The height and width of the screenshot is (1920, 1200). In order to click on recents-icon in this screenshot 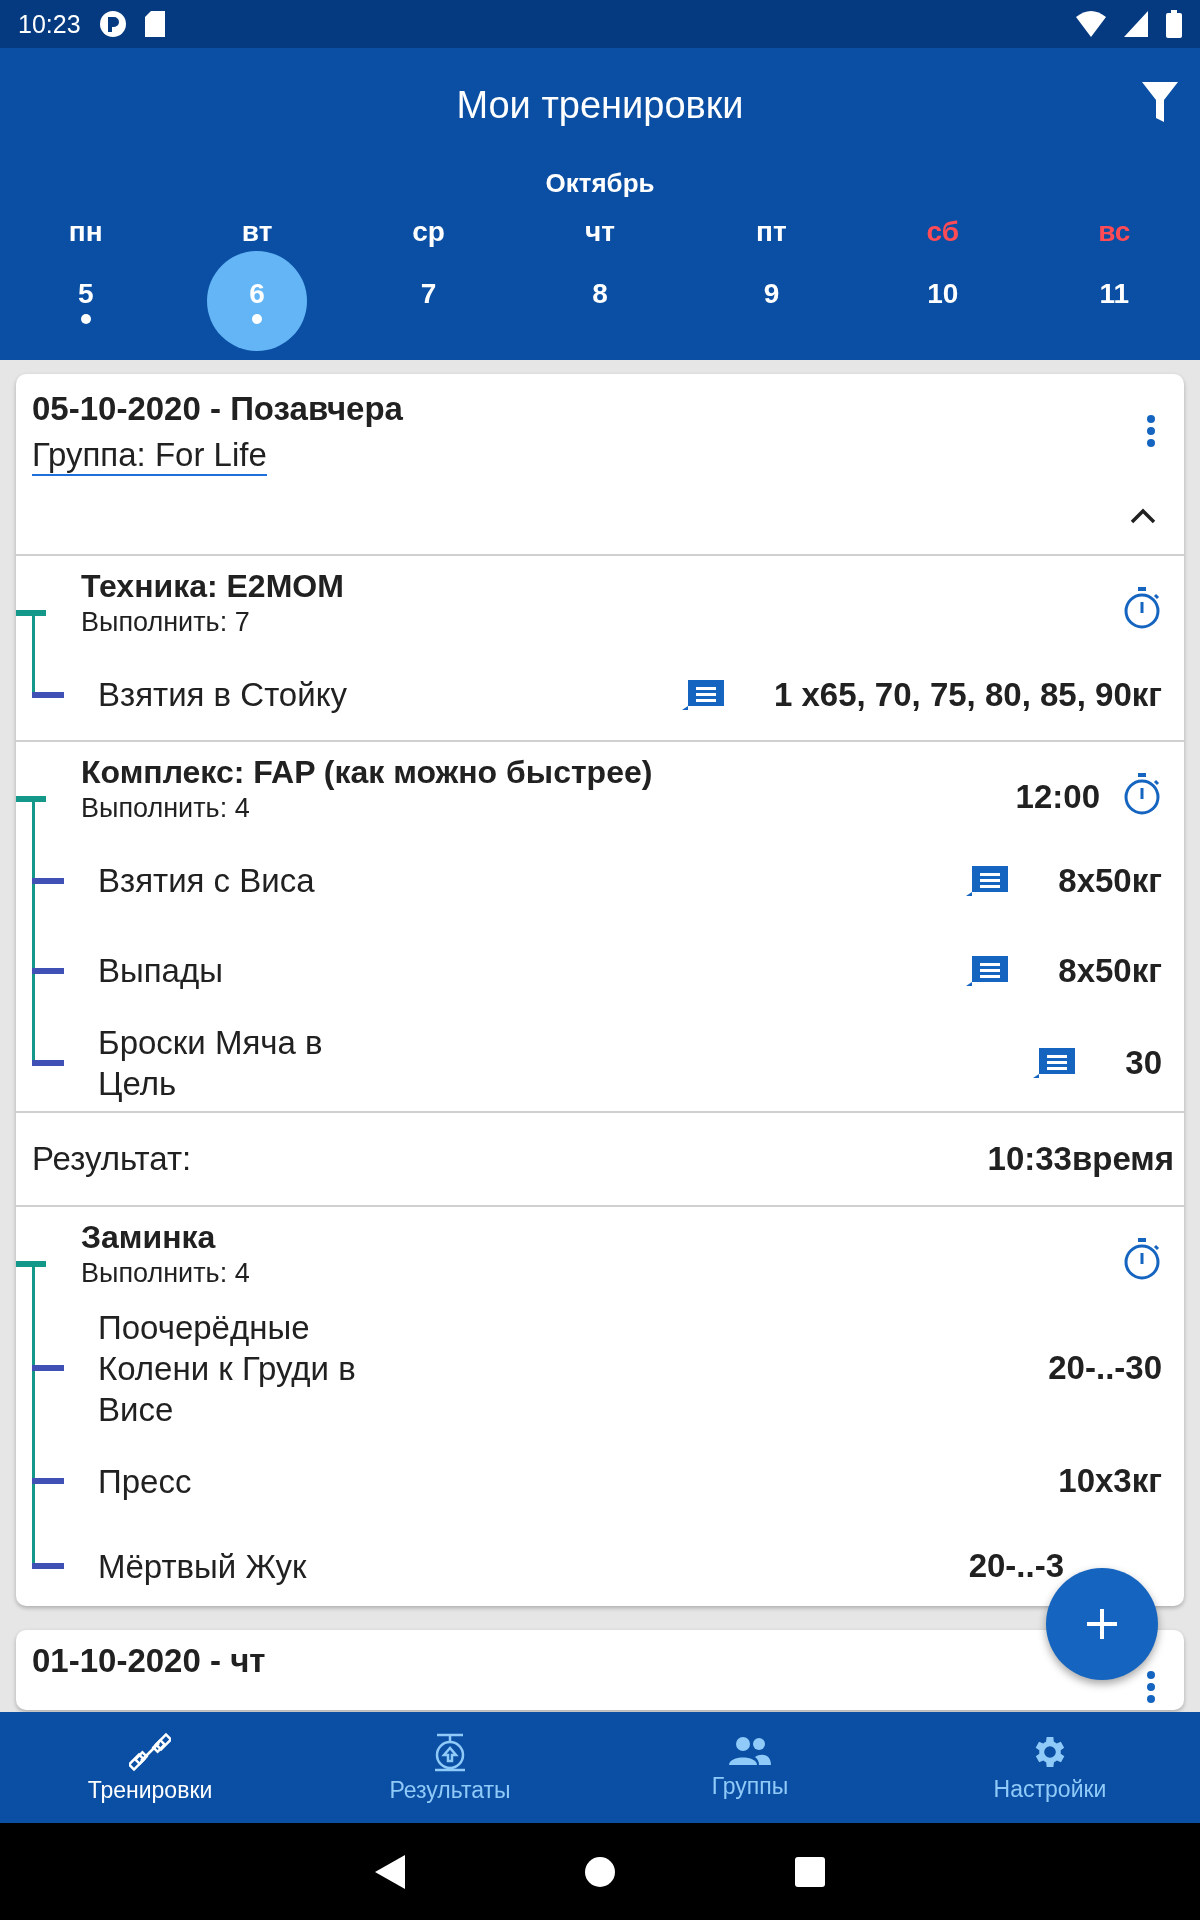, I will do `click(810, 1871)`.